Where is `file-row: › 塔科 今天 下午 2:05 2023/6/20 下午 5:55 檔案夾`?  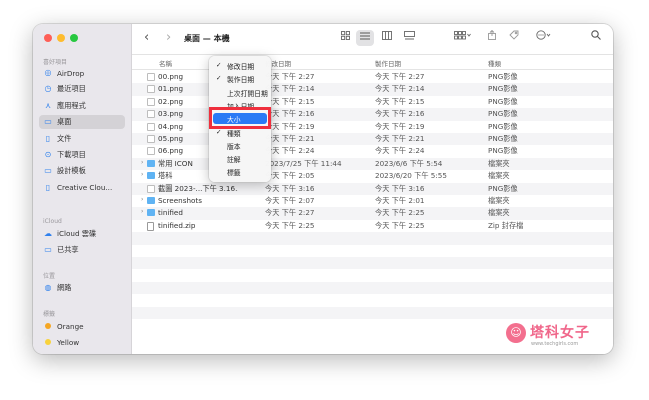
file-row: › 塔科 今天 下午 2:05 2023/6/20 下午 5:55 檔案夾 is located at coordinates (372, 176).